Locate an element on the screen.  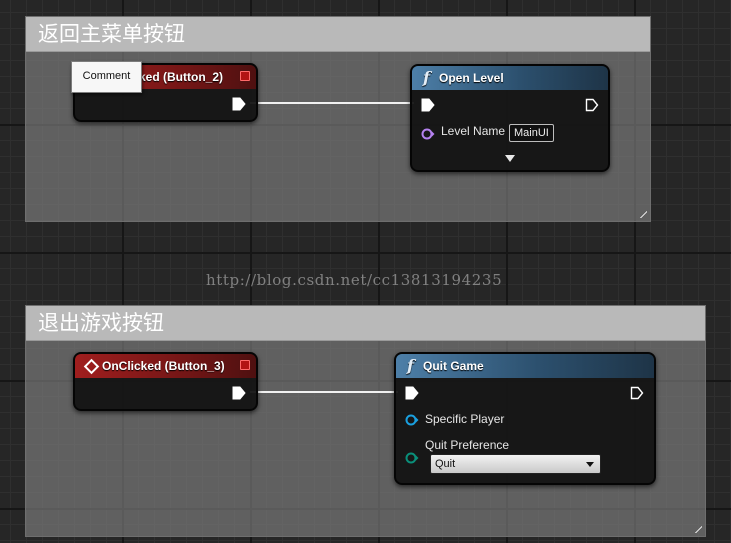
node-title: Quit Game is located at coordinates (453, 366).